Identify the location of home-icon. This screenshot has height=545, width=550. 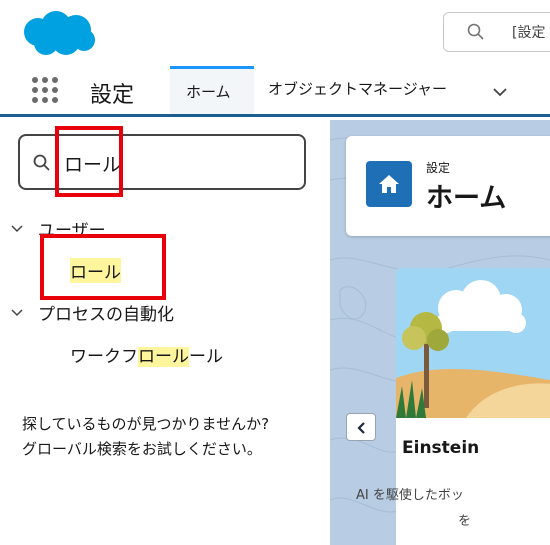
(389, 184).